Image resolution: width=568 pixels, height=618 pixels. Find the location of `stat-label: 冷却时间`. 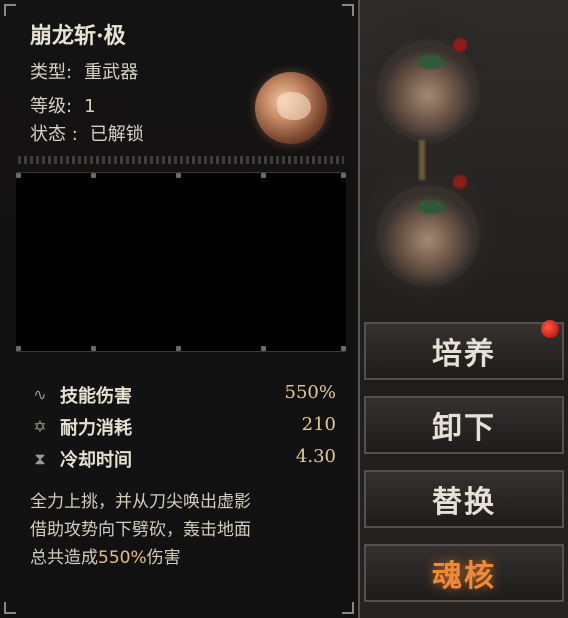

stat-label: 冷却时间 is located at coordinates (96, 460).